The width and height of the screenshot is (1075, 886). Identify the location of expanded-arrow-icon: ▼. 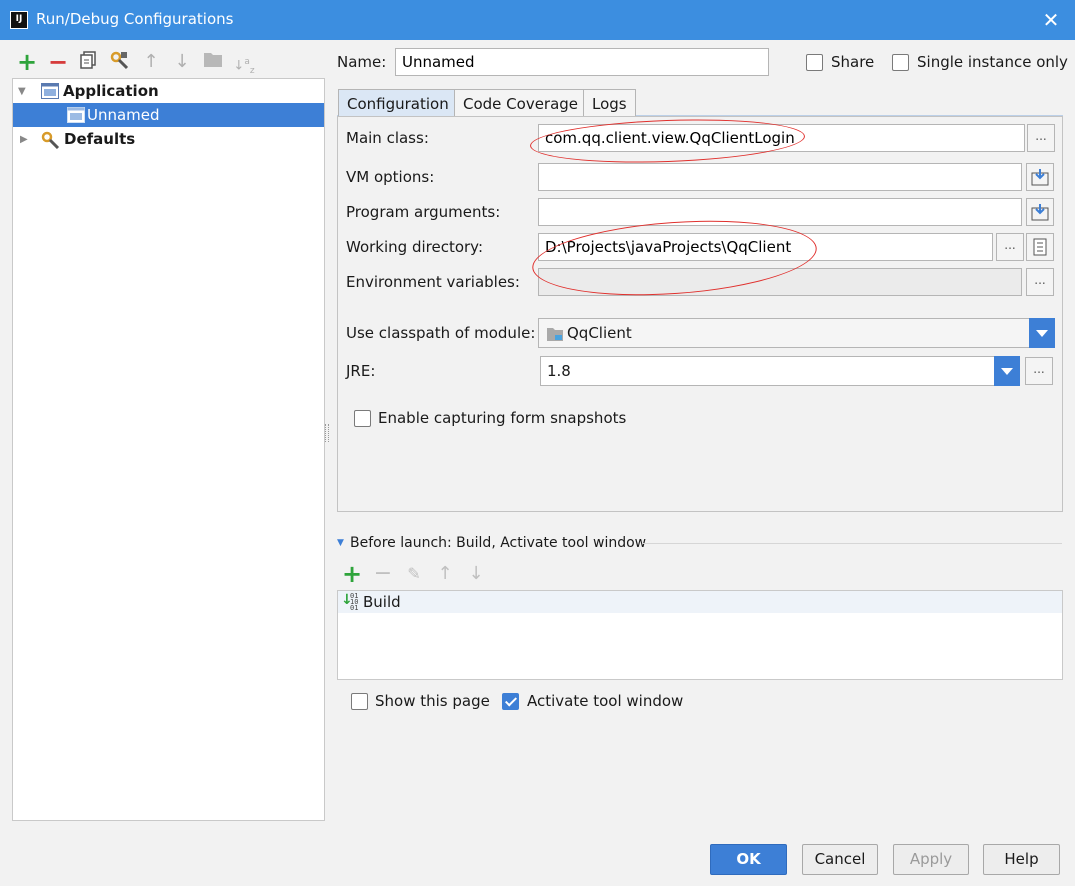
(22, 91).